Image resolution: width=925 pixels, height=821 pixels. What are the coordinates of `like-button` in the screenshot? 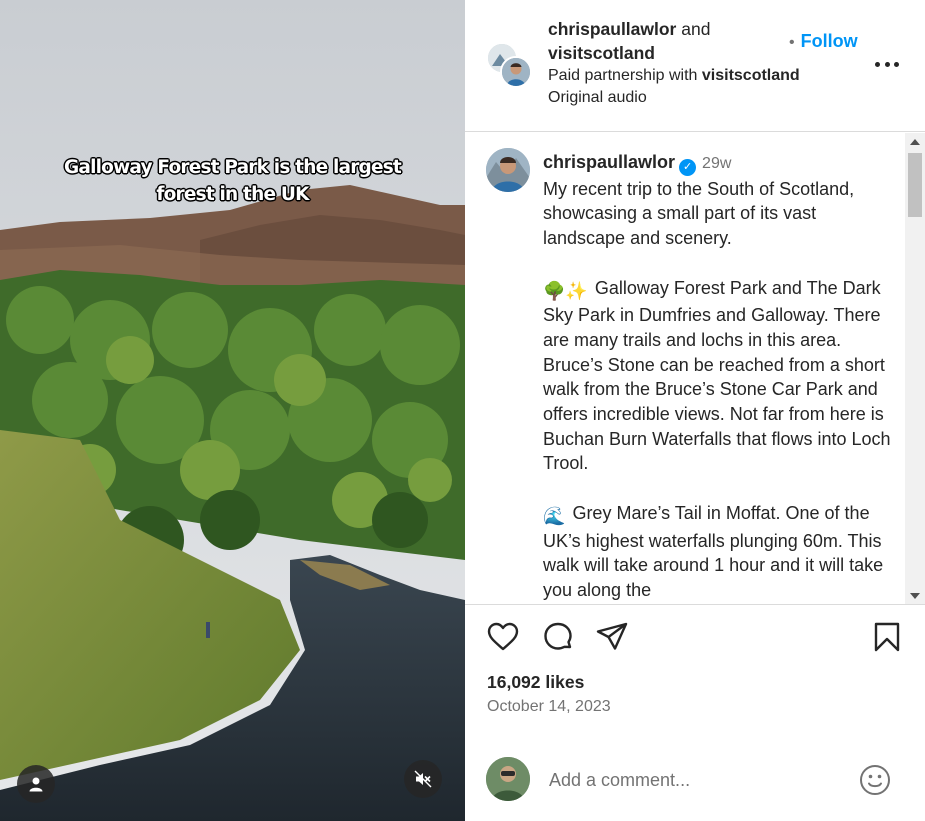 It's located at (504, 638).